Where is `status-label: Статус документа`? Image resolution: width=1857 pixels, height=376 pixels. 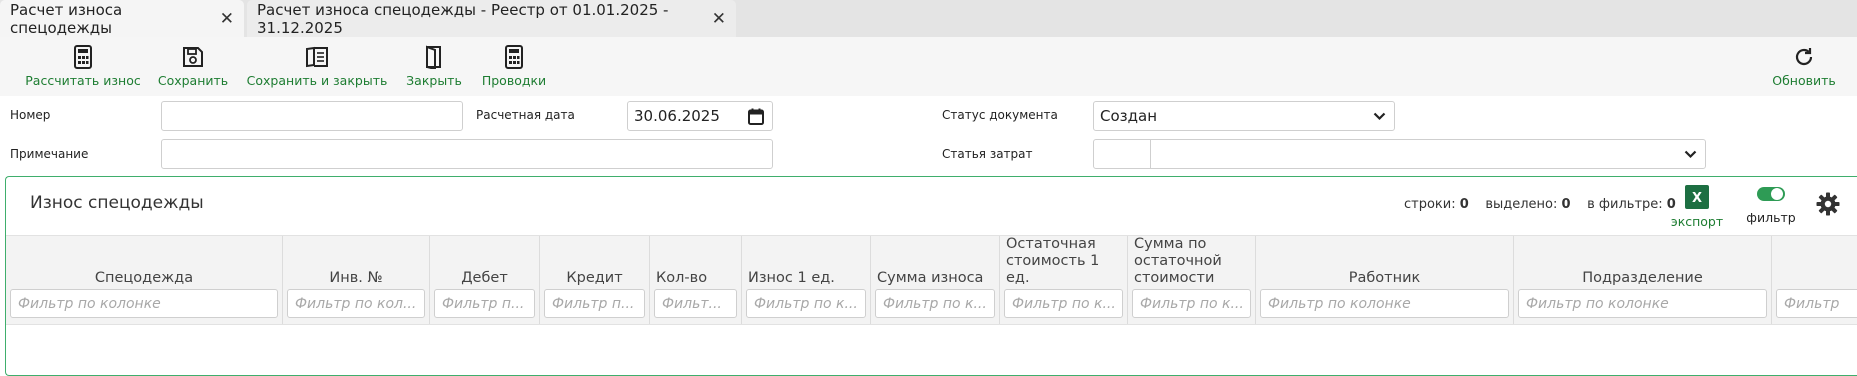
status-label: Статус документа is located at coordinates (1000, 115).